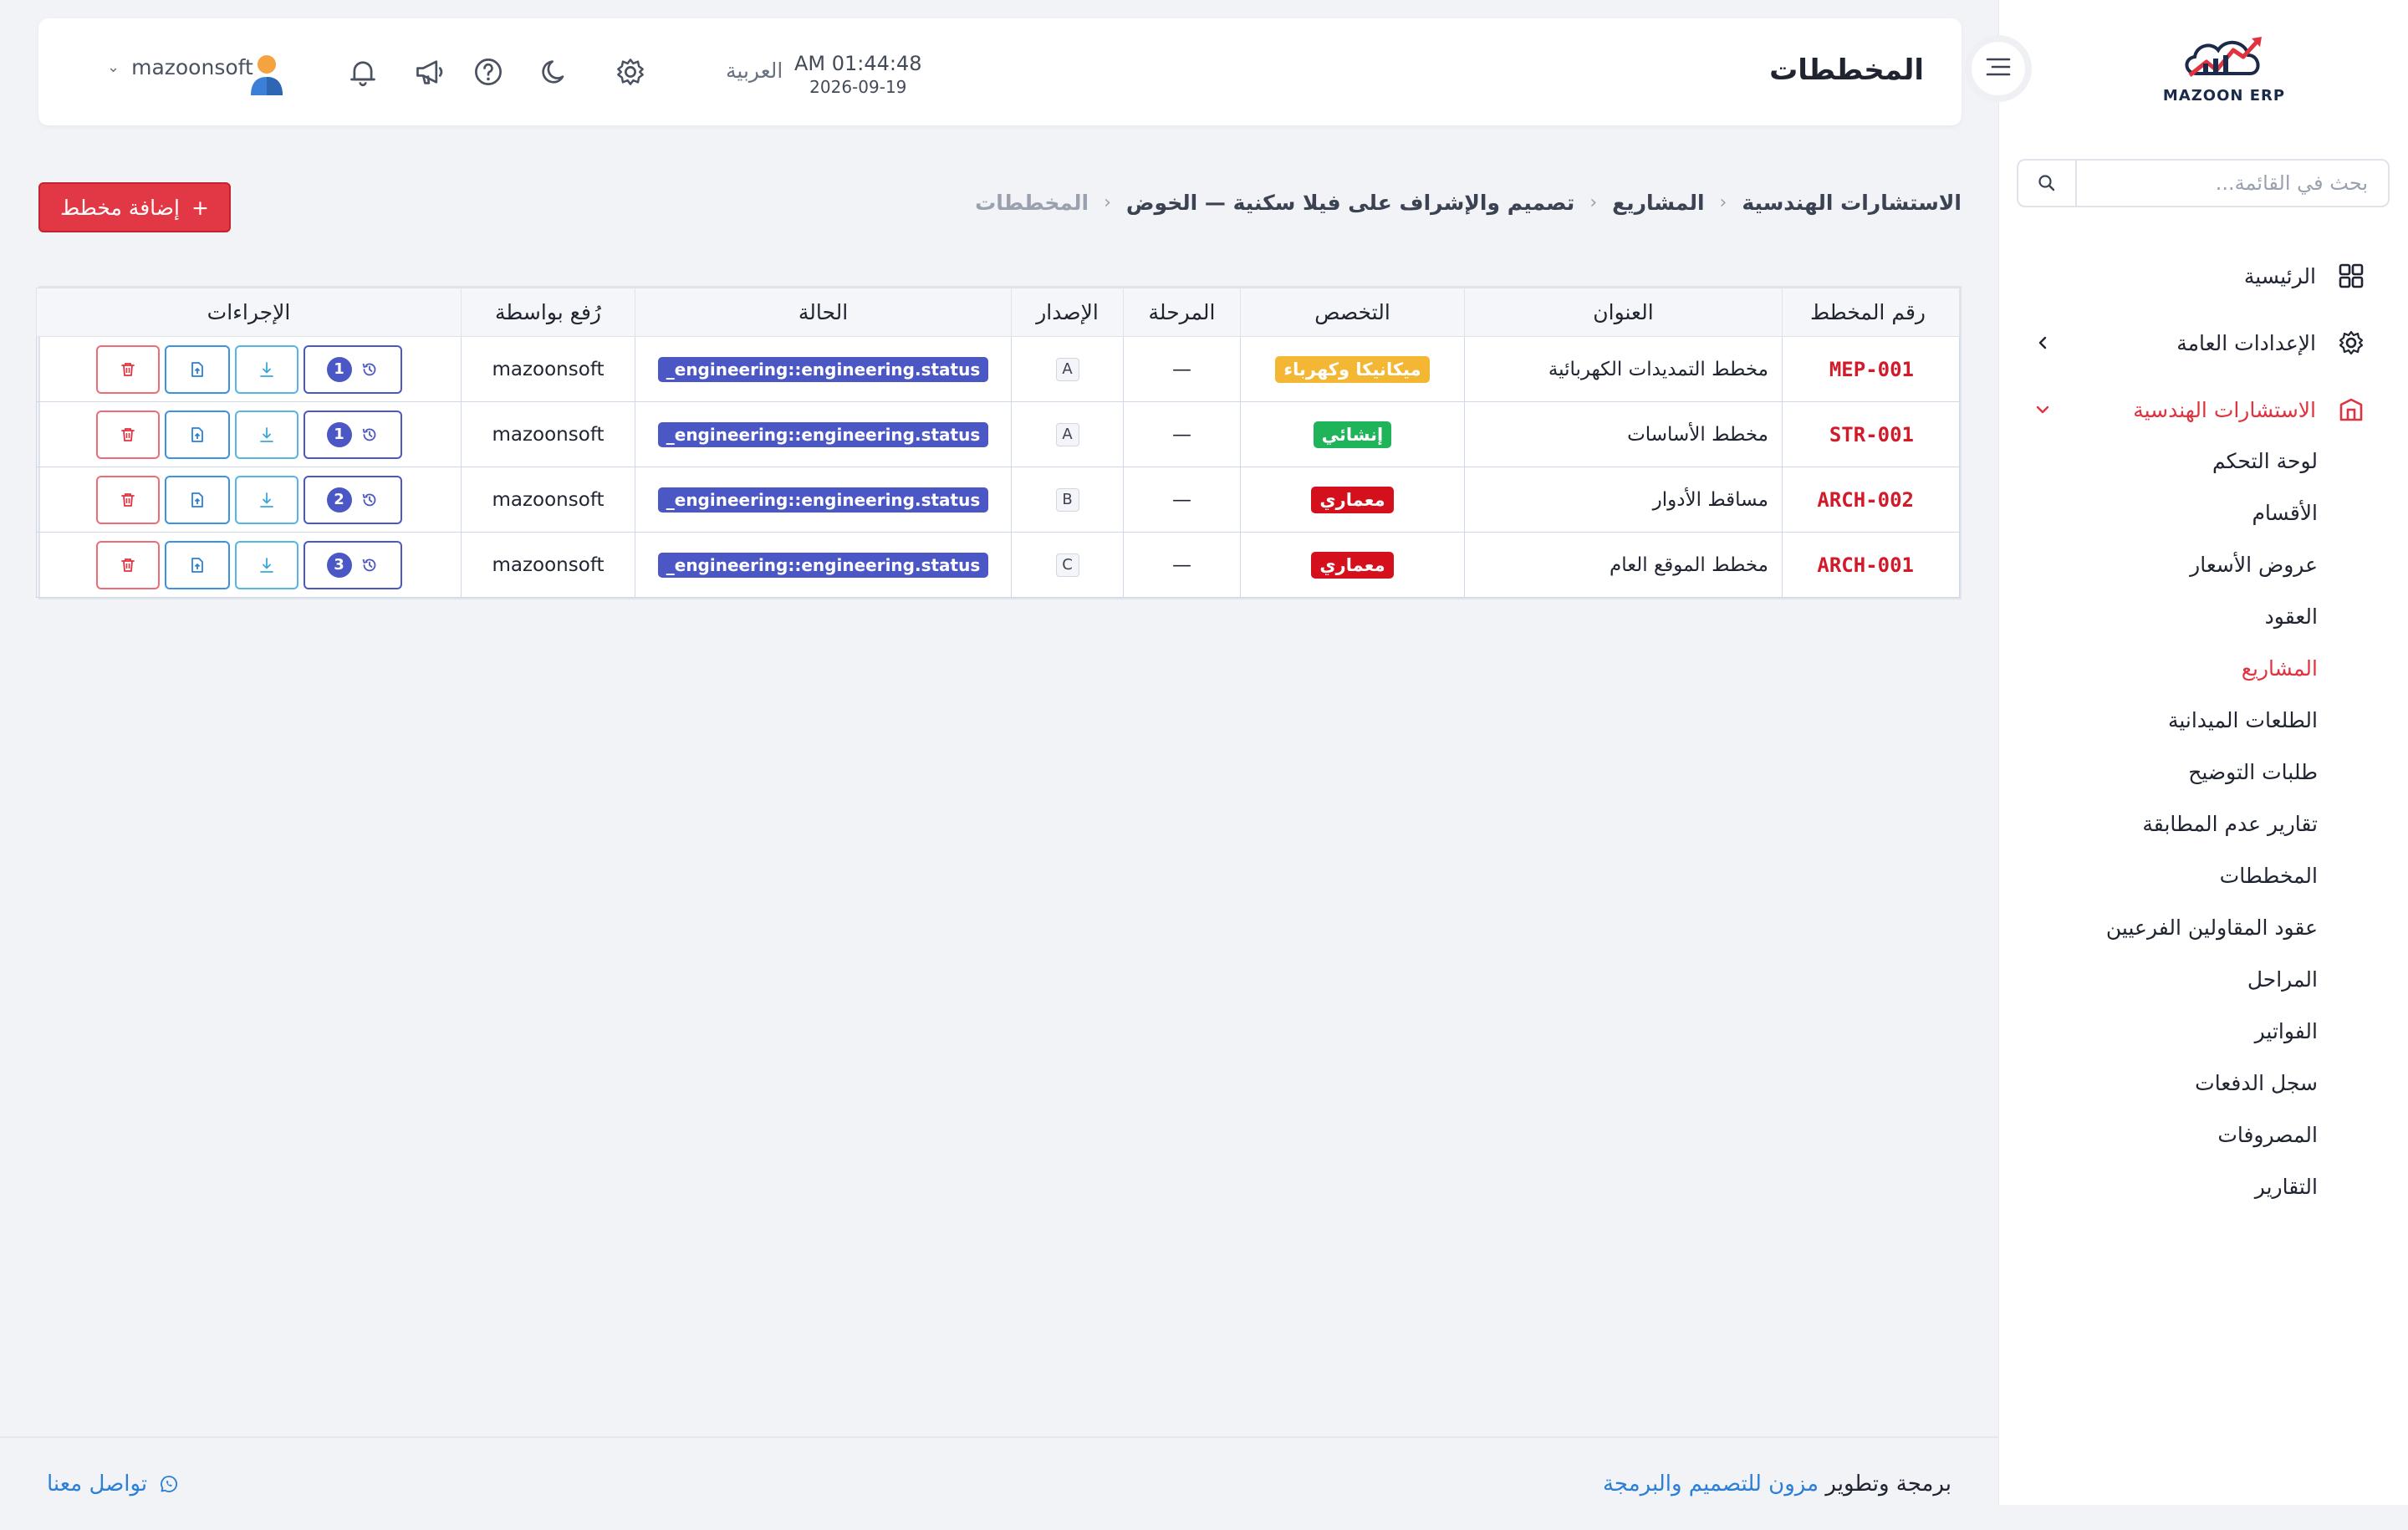 Image resolution: width=2408 pixels, height=1530 pixels. Describe the element at coordinates (2043, 343) in the screenshot. I see `chevron-left-icon` at that location.